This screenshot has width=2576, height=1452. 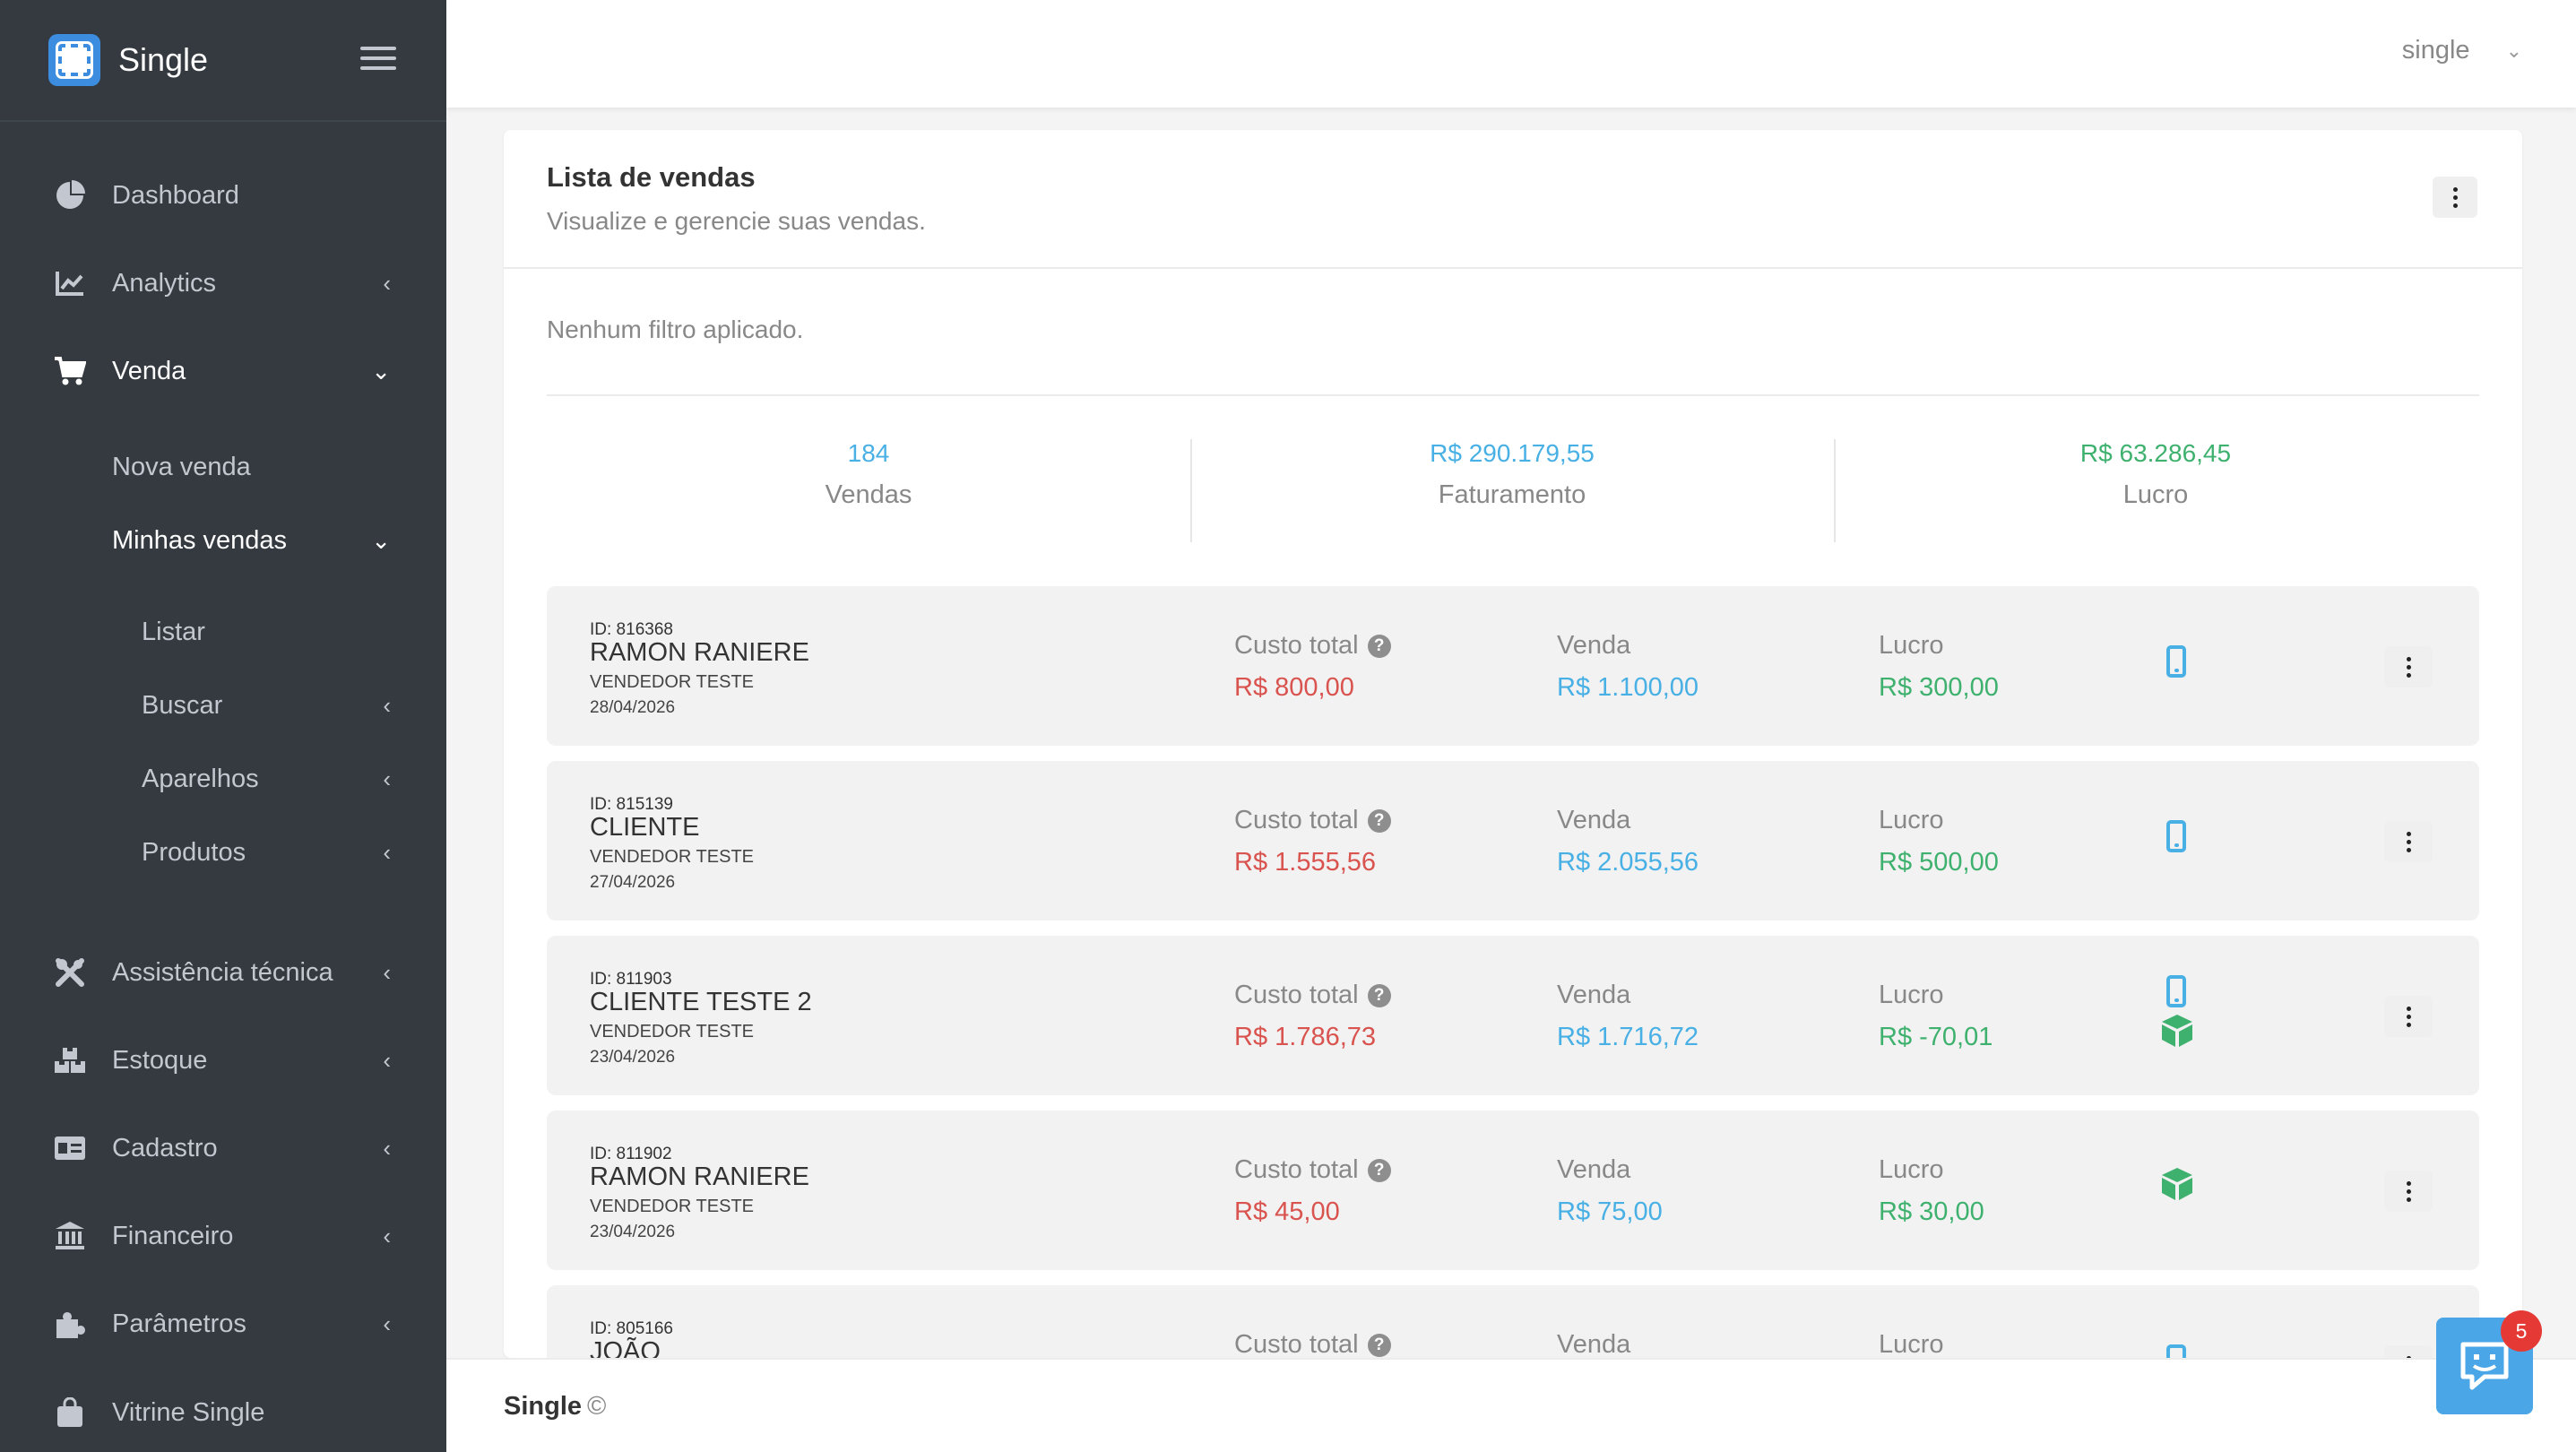 I want to click on sidebar-item-label: Assistência técnica, so click(x=222, y=972).